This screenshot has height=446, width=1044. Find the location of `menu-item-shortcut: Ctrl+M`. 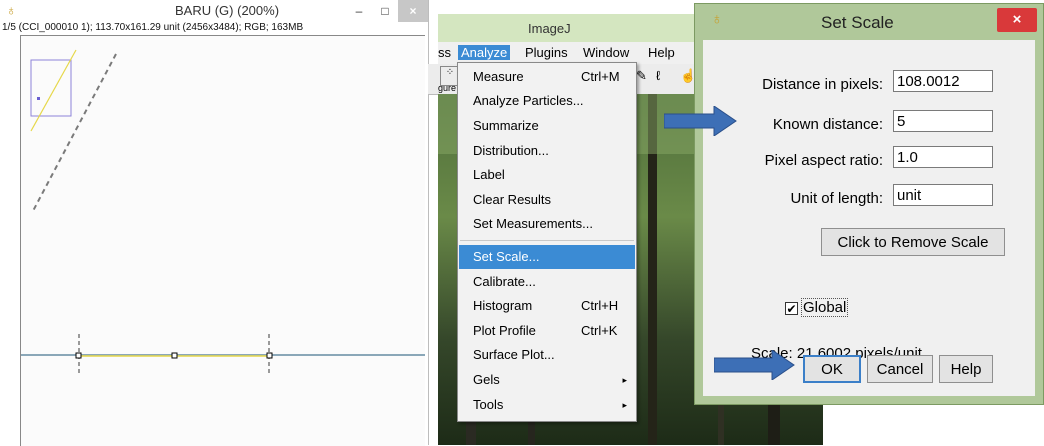

menu-item-shortcut: Ctrl+M is located at coordinates (600, 76).